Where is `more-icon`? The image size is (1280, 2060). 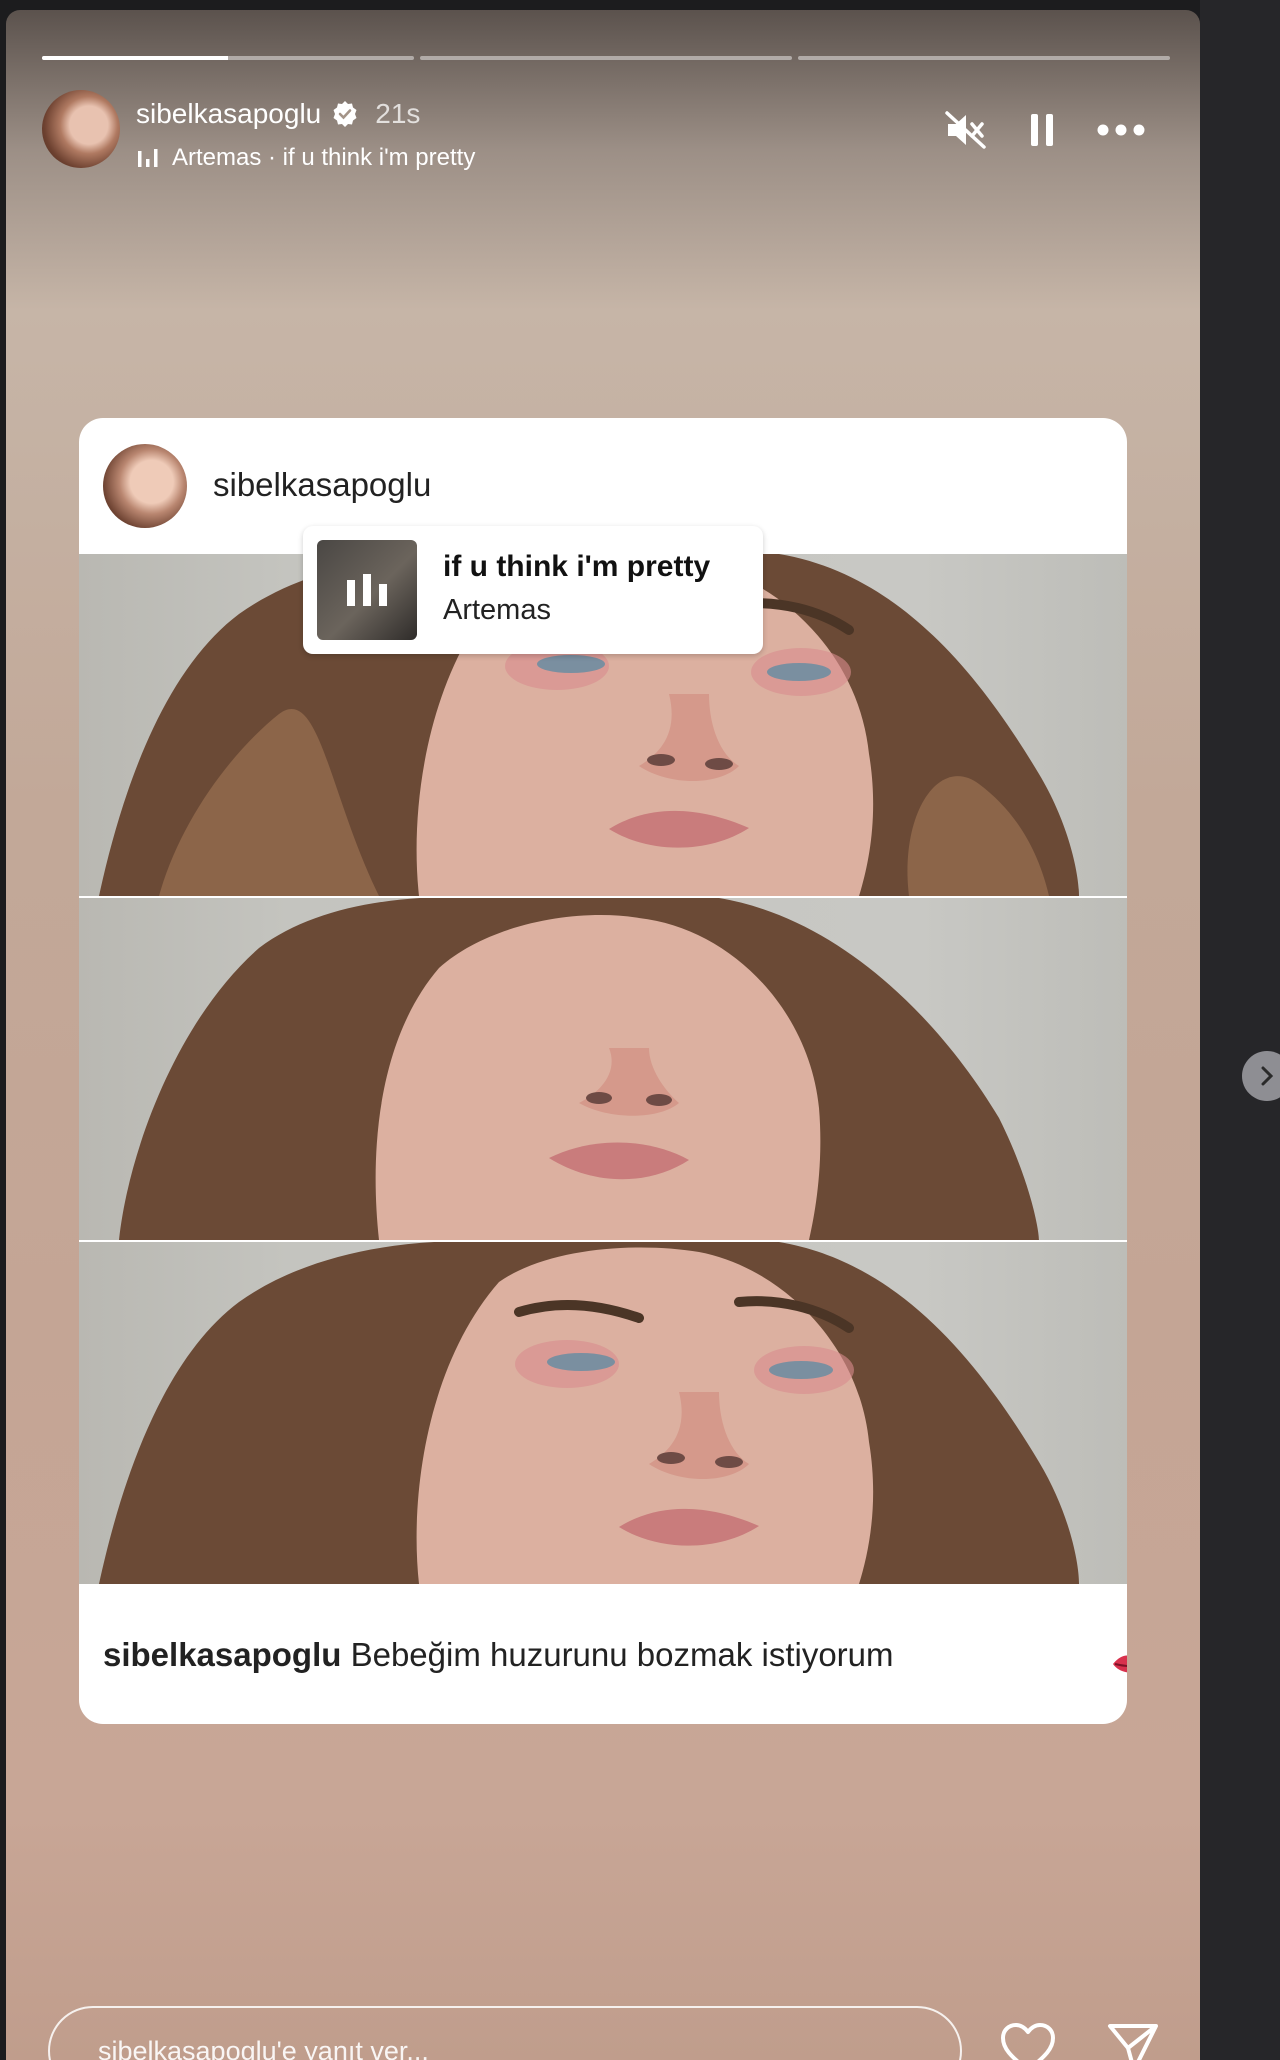
more-icon is located at coordinates (1121, 130).